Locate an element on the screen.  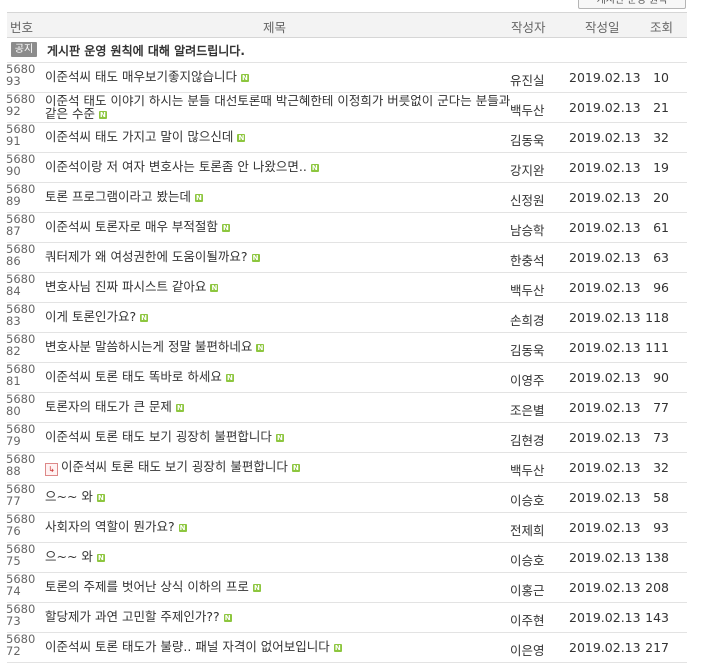
post-views: 138 is located at coordinates (657, 557).